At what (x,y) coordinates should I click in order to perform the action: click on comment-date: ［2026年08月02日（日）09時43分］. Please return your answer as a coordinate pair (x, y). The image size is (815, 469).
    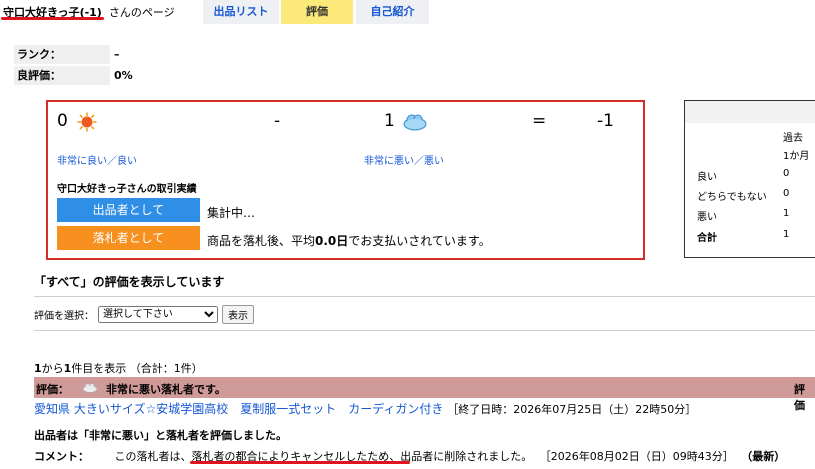
    Looking at the image, I should click on (636, 456).